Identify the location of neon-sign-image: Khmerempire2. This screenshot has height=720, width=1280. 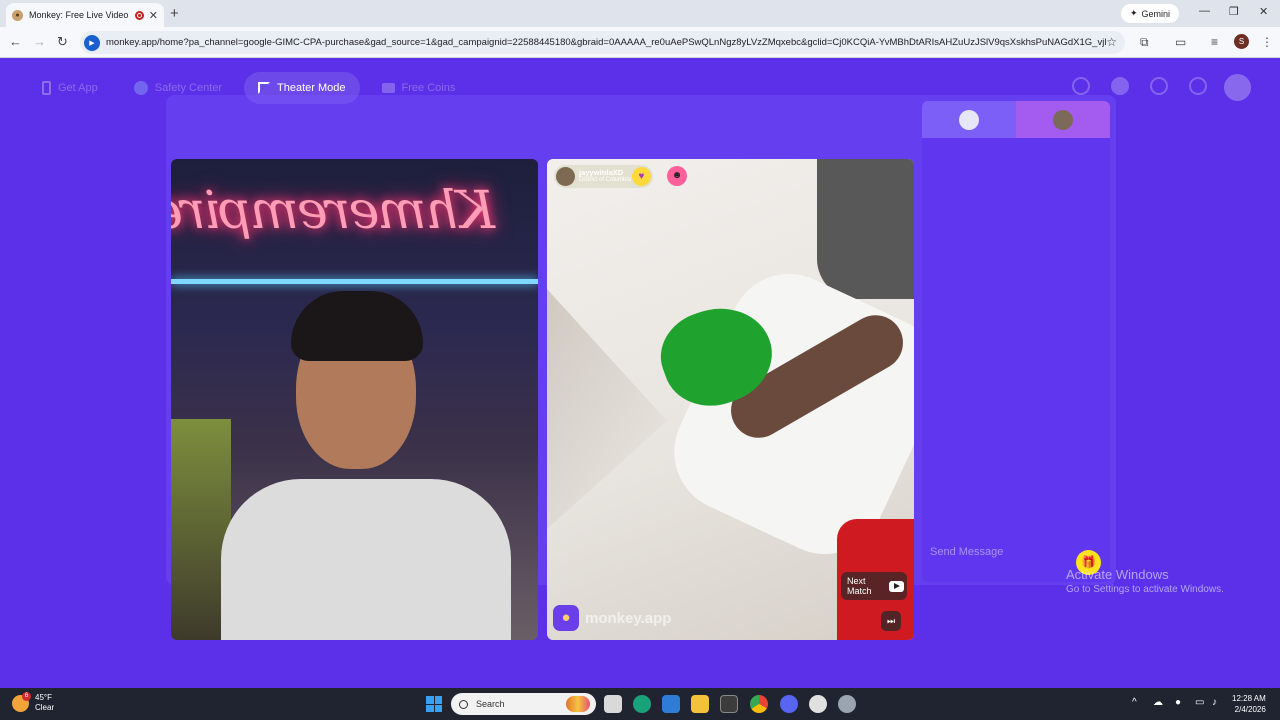
(333, 211).